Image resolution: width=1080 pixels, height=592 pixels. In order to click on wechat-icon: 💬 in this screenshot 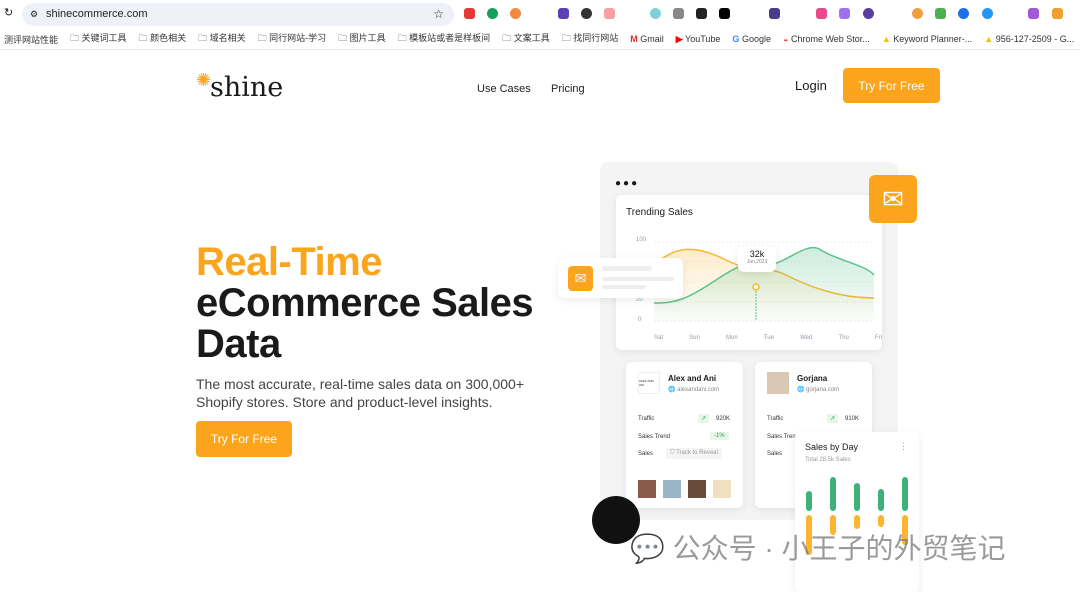, I will do `click(647, 548)`.